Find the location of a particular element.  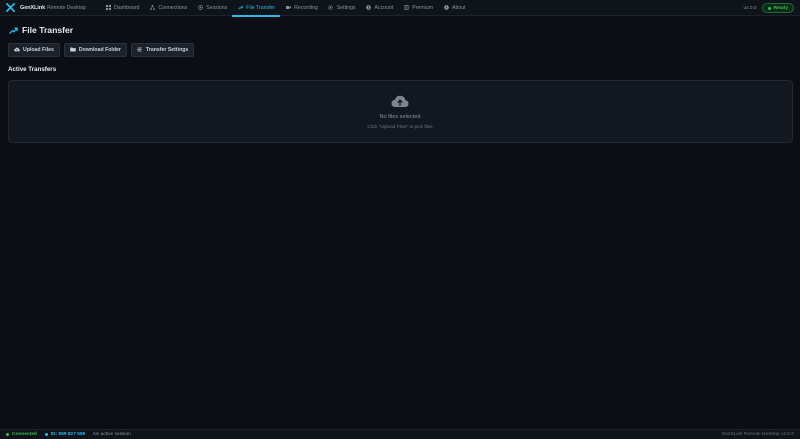

status-badge-label: Ready is located at coordinates (780, 8).